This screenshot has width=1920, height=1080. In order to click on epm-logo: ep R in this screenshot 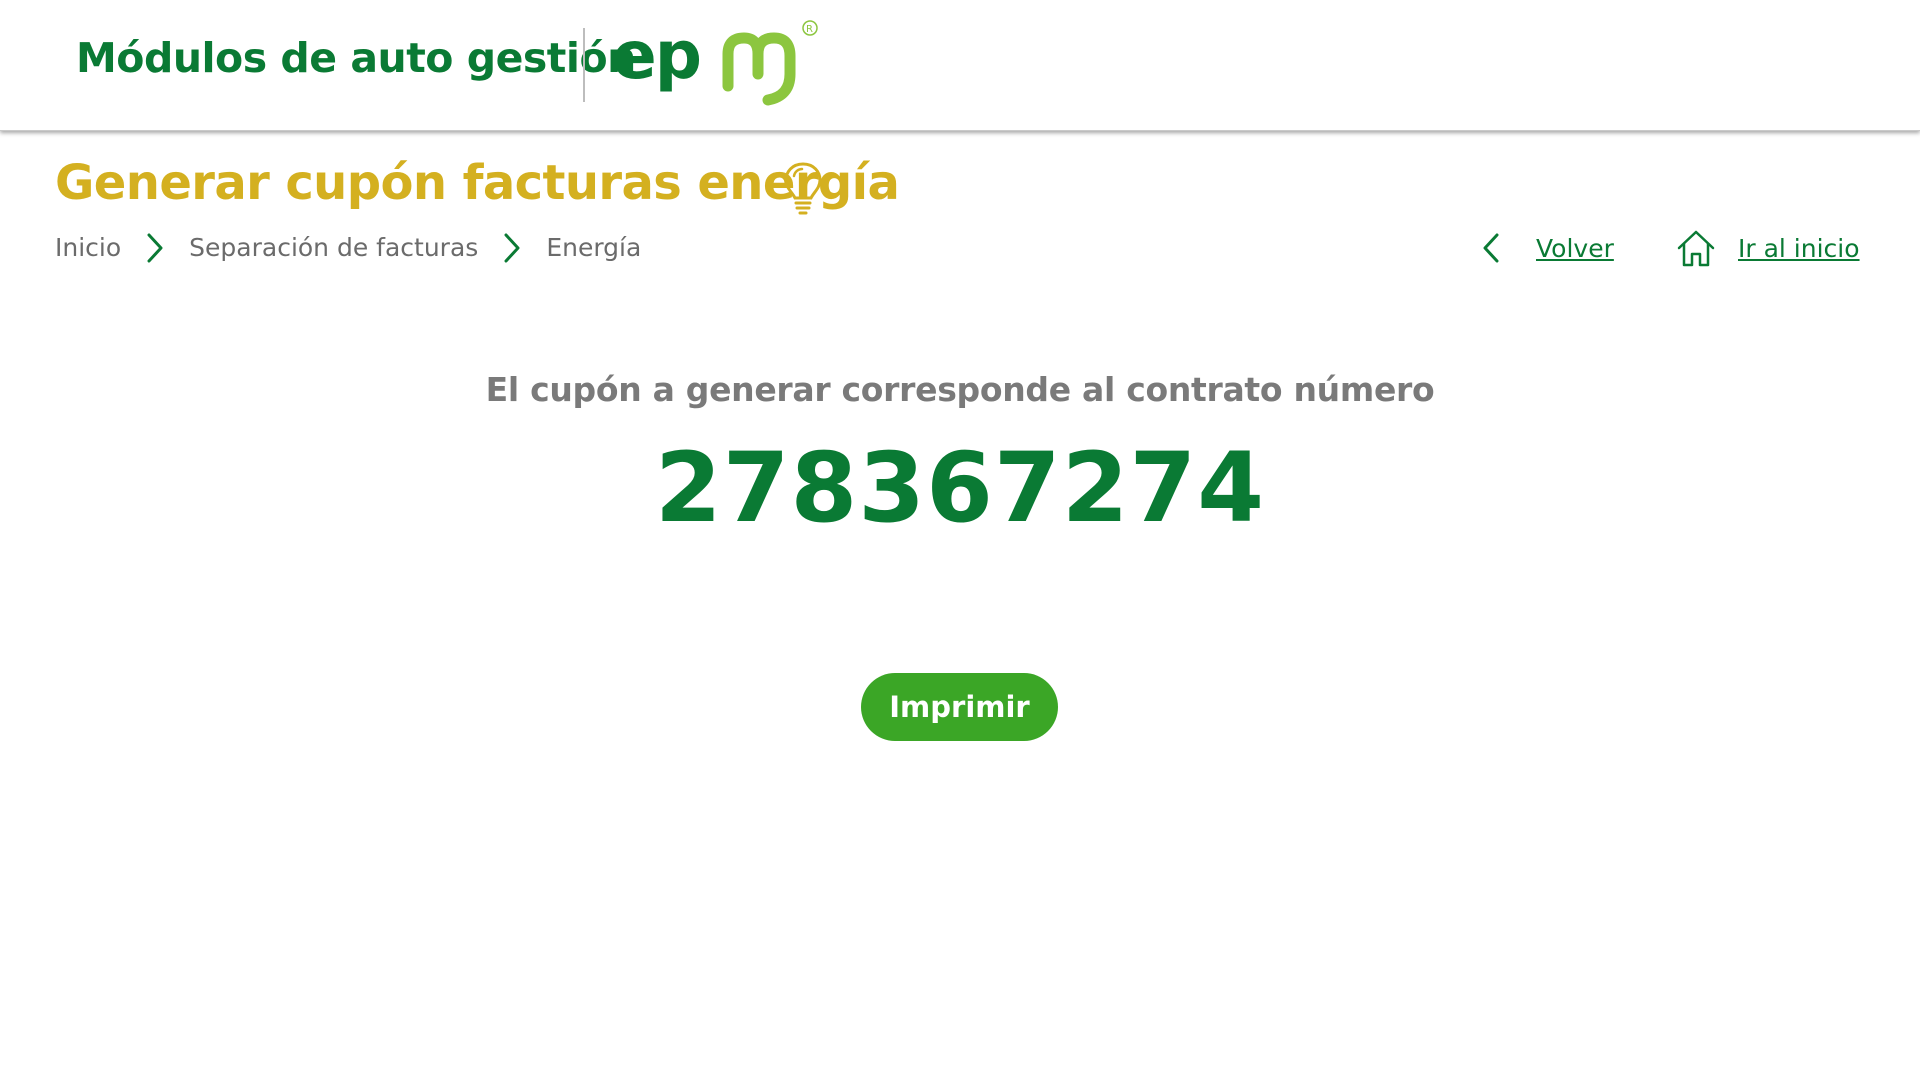, I will do `click(715, 61)`.